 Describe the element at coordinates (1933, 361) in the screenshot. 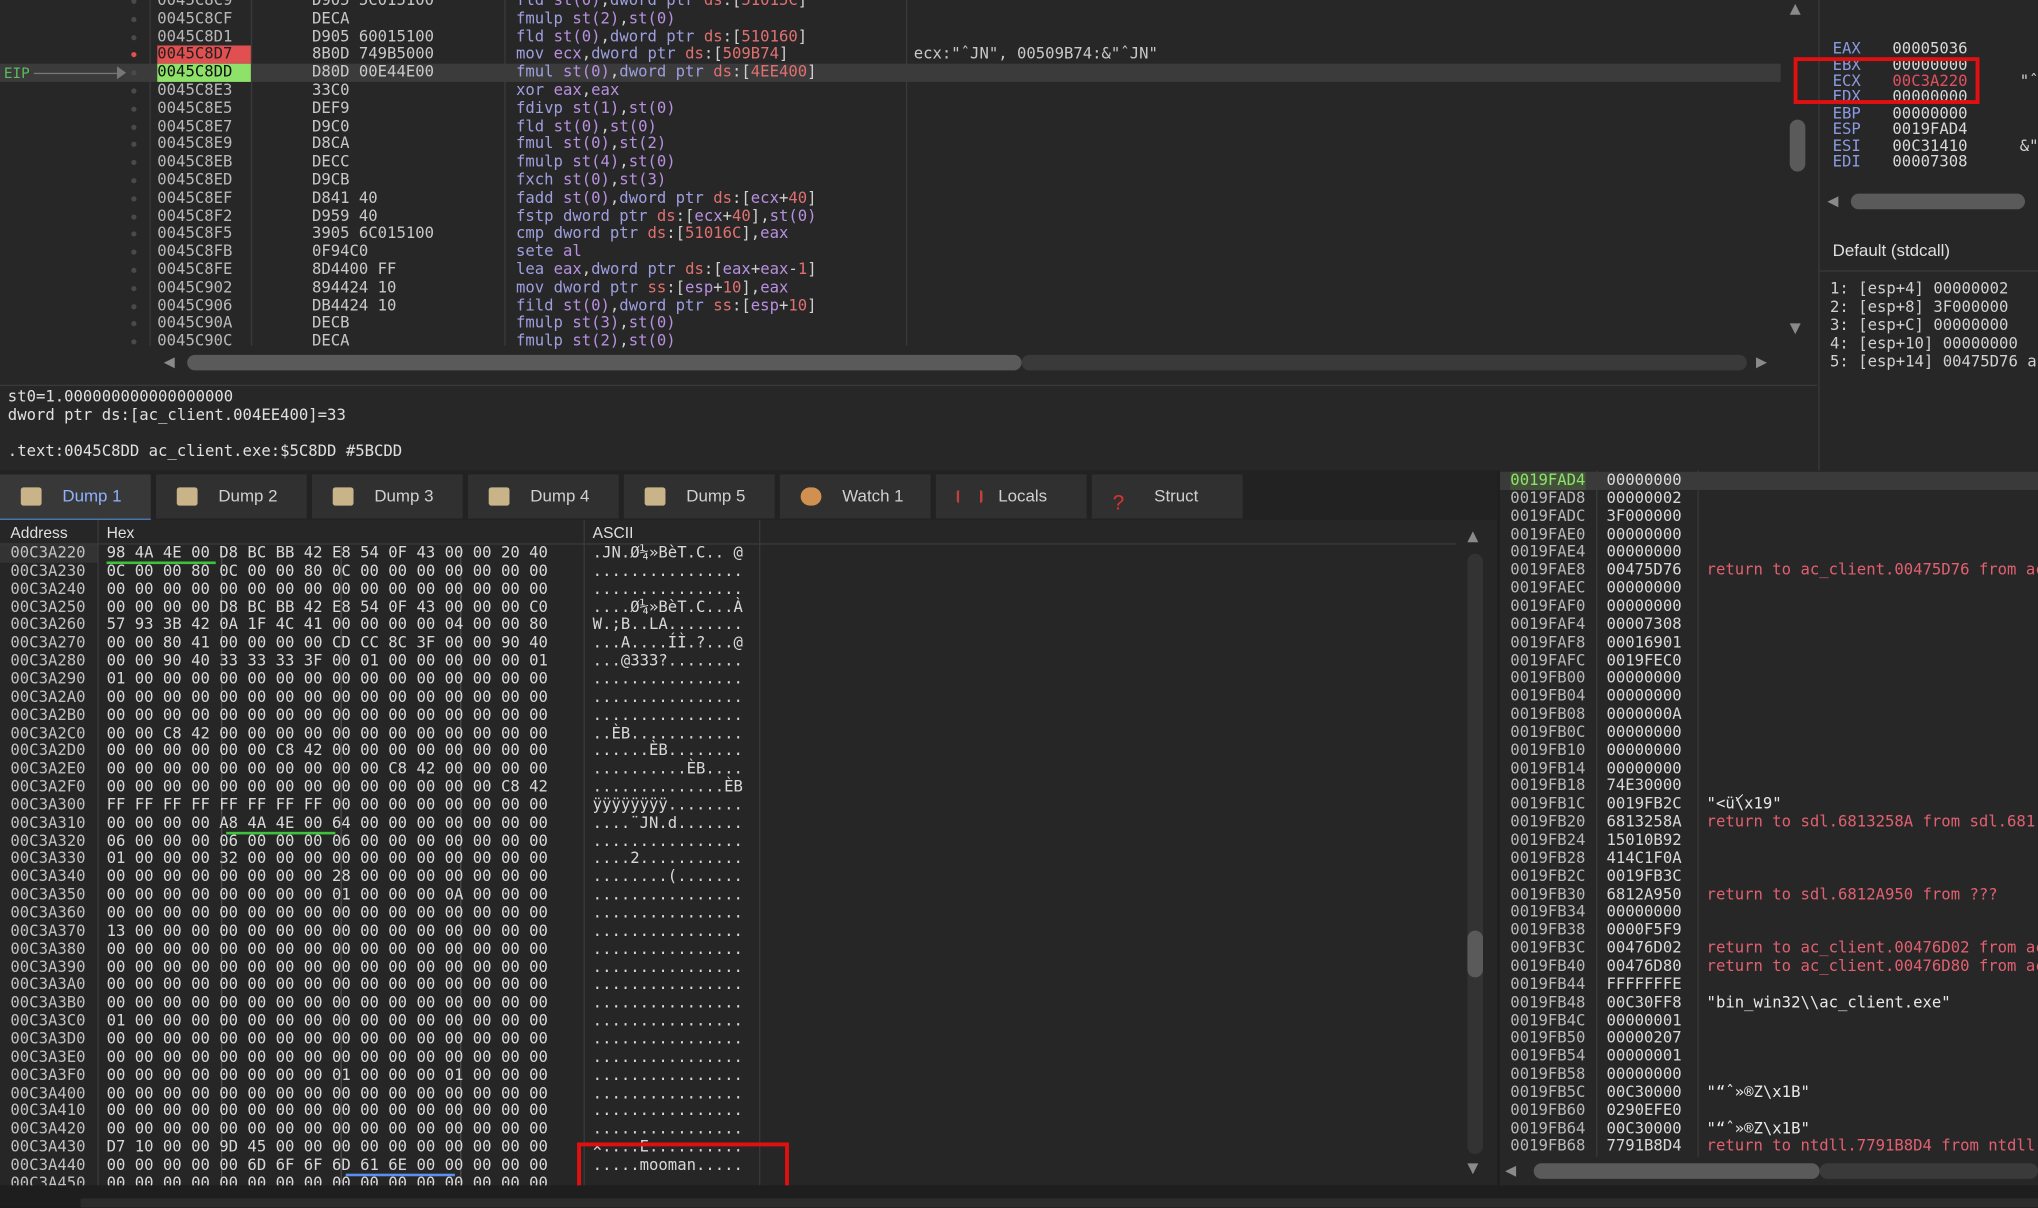

I see `call-arg-row: 5: [esp+14] 00475D76 a` at that location.